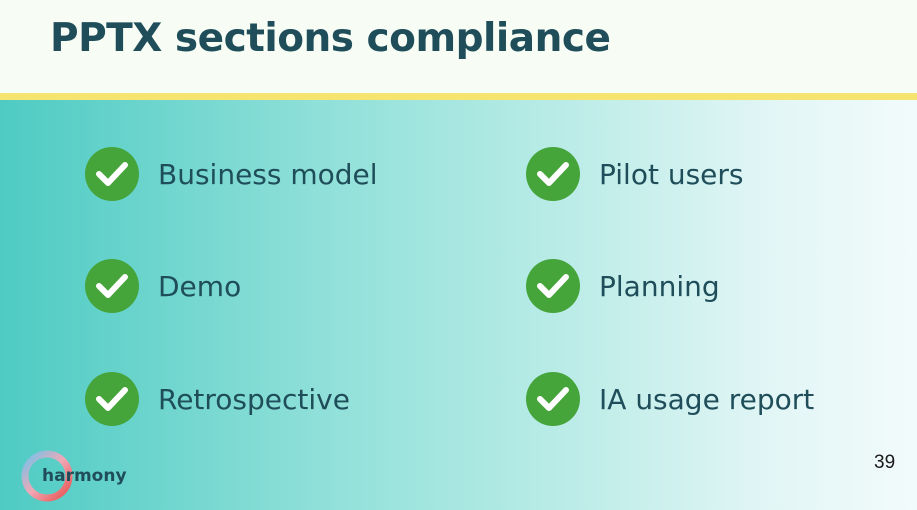 The image size is (917, 510). I want to click on slide-title: PPTX sections compliance, so click(330, 38).